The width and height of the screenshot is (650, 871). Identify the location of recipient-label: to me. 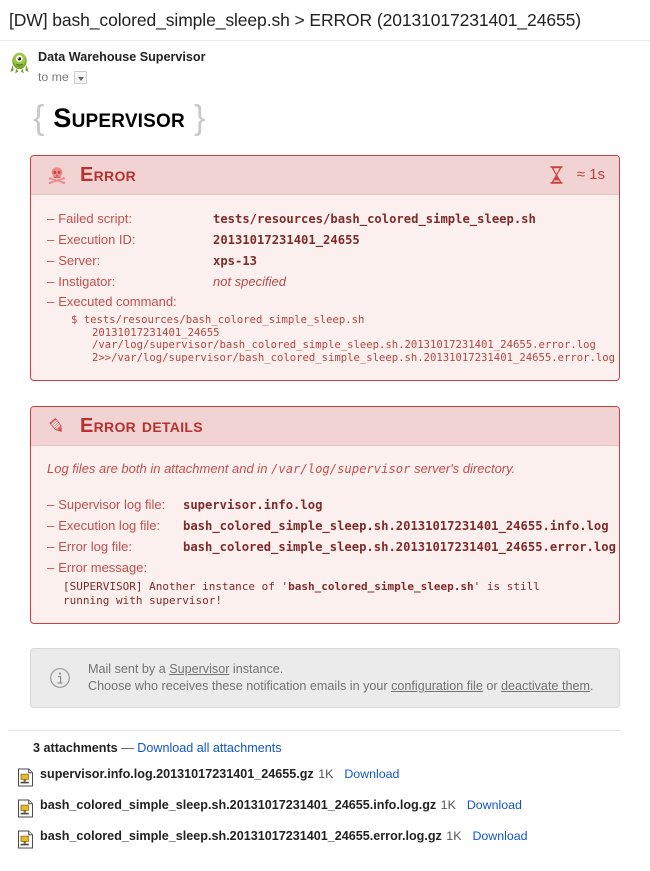
(53, 77).